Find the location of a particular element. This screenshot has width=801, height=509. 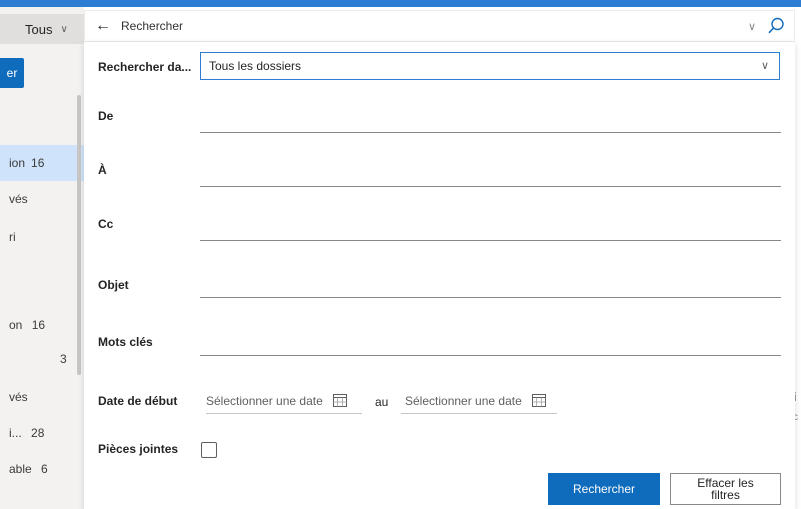

from-field is located at coordinates (490, 132).